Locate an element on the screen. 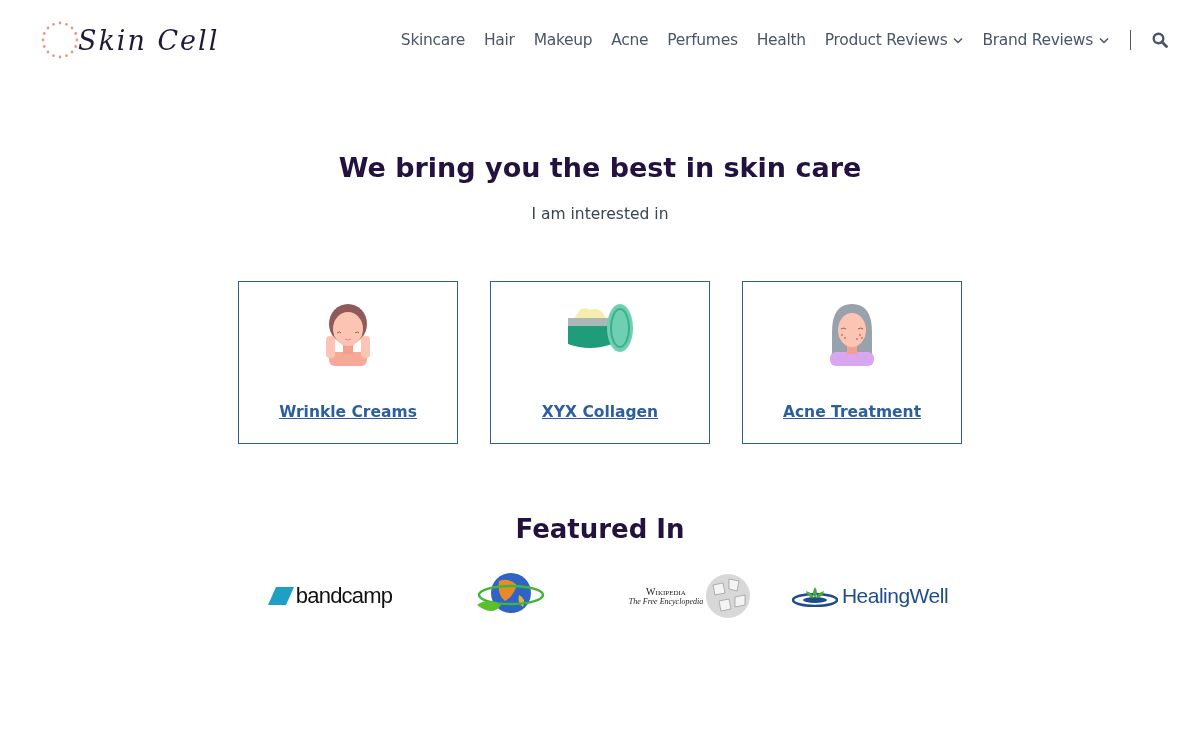  nav-link: Skincare is located at coordinates (432, 40).